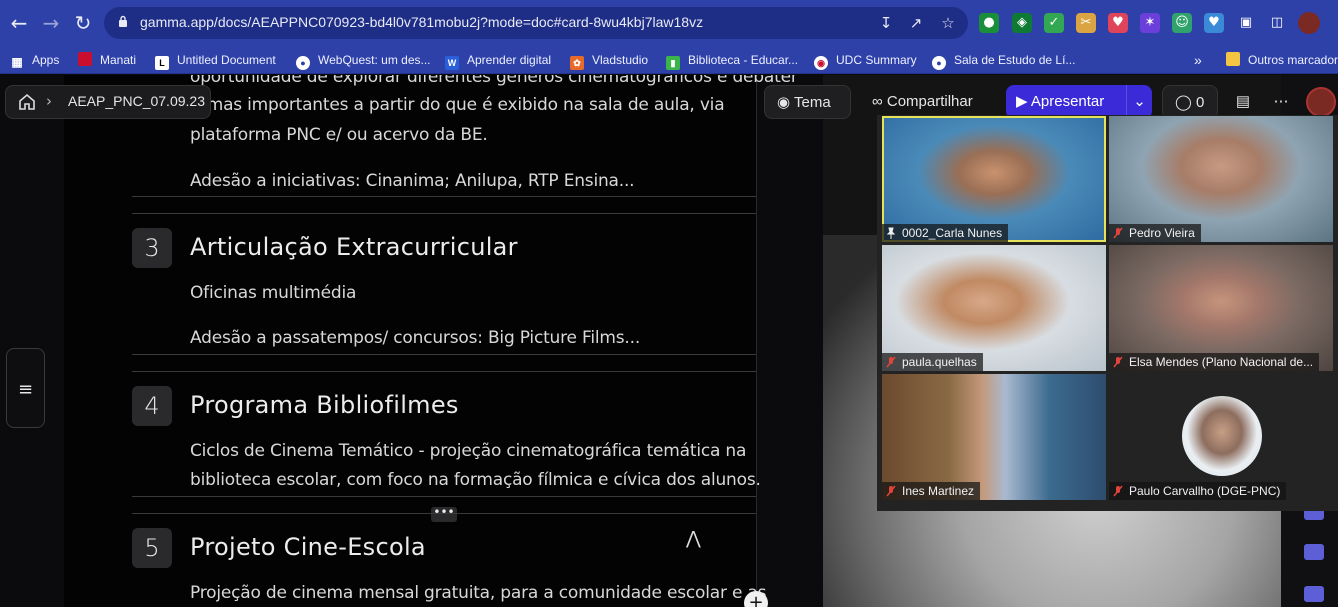 This screenshot has height=607, width=1338. I want to click on link-icon: ∞, so click(877, 101).